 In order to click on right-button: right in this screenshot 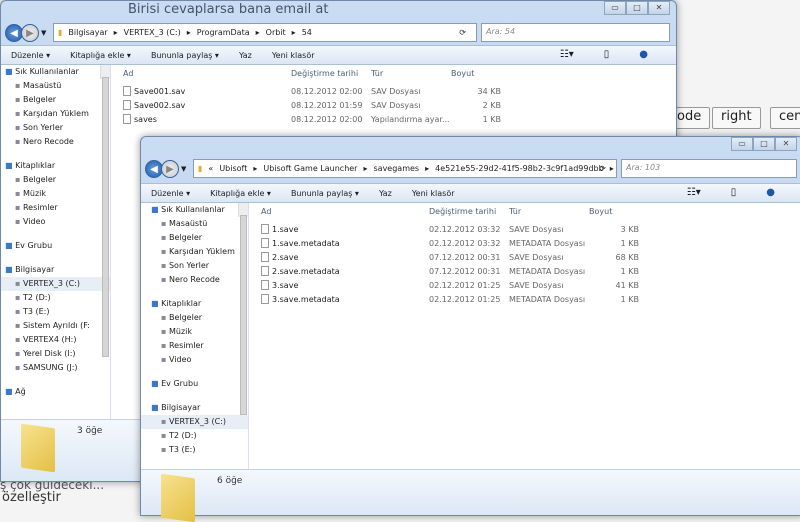, I will do `click(736, 118)`.